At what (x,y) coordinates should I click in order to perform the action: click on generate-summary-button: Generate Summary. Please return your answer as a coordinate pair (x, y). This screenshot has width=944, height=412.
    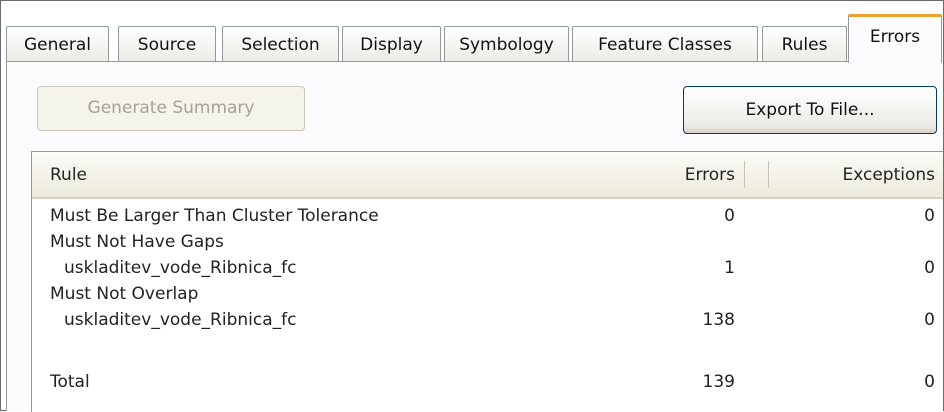
    Looking at the image, I should click on (171, 108).